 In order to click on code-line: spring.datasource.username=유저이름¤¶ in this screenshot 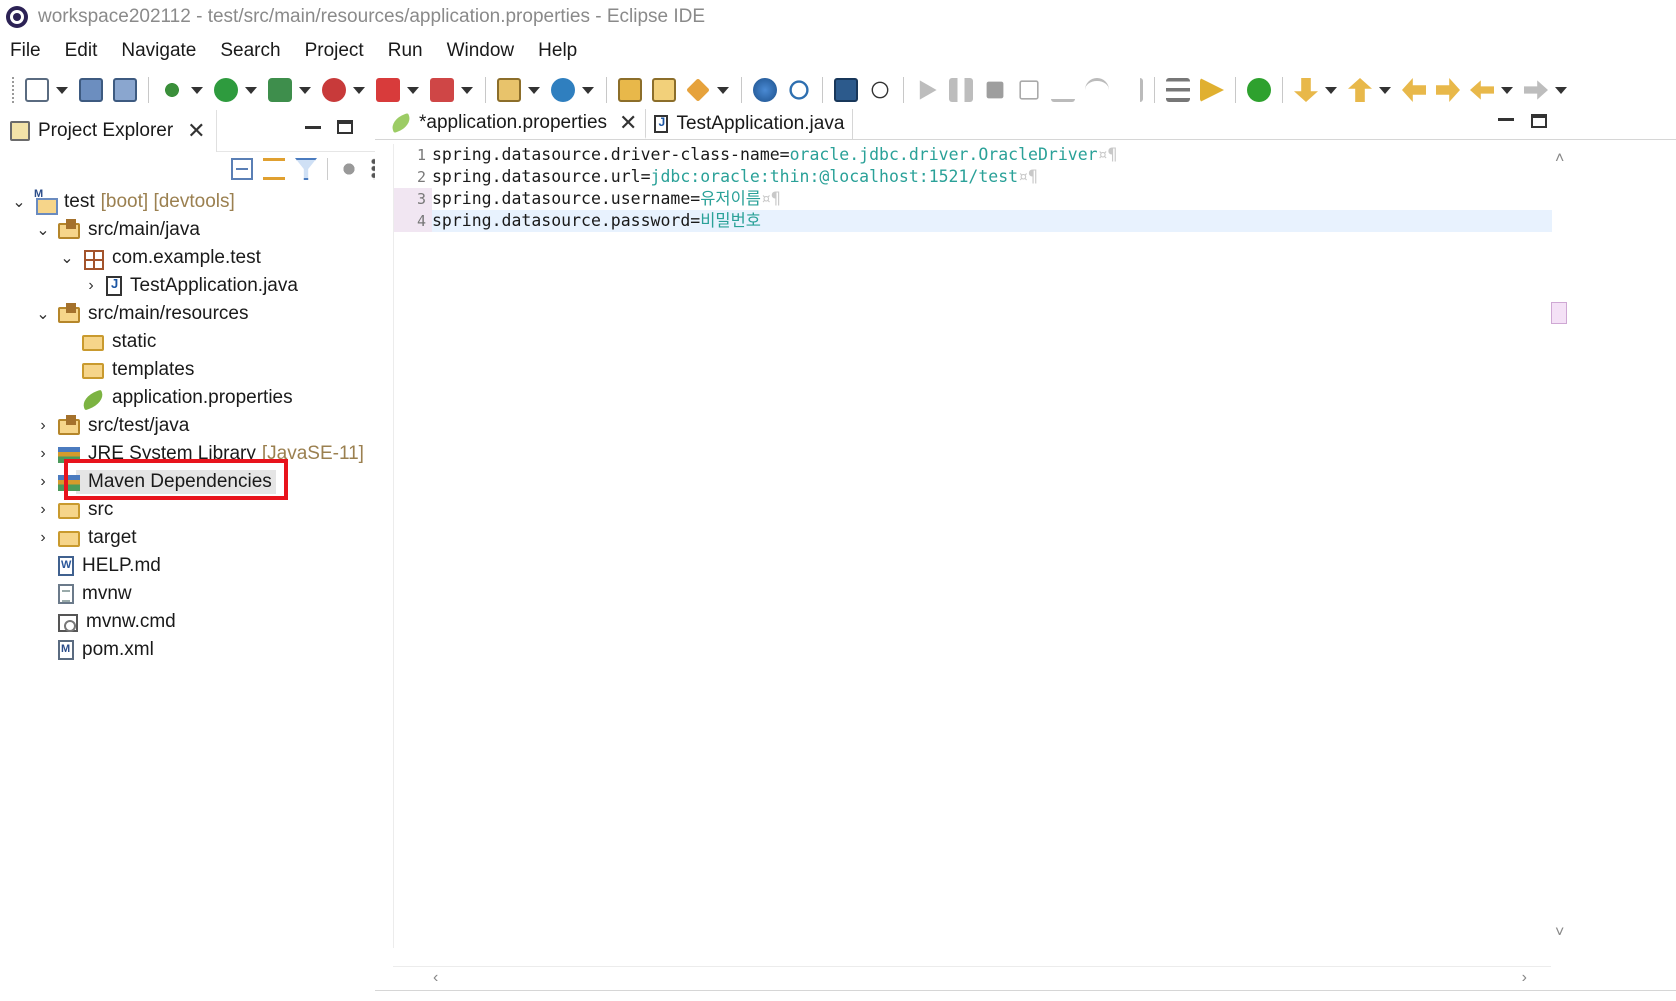, I will do `click(992, 199)`.